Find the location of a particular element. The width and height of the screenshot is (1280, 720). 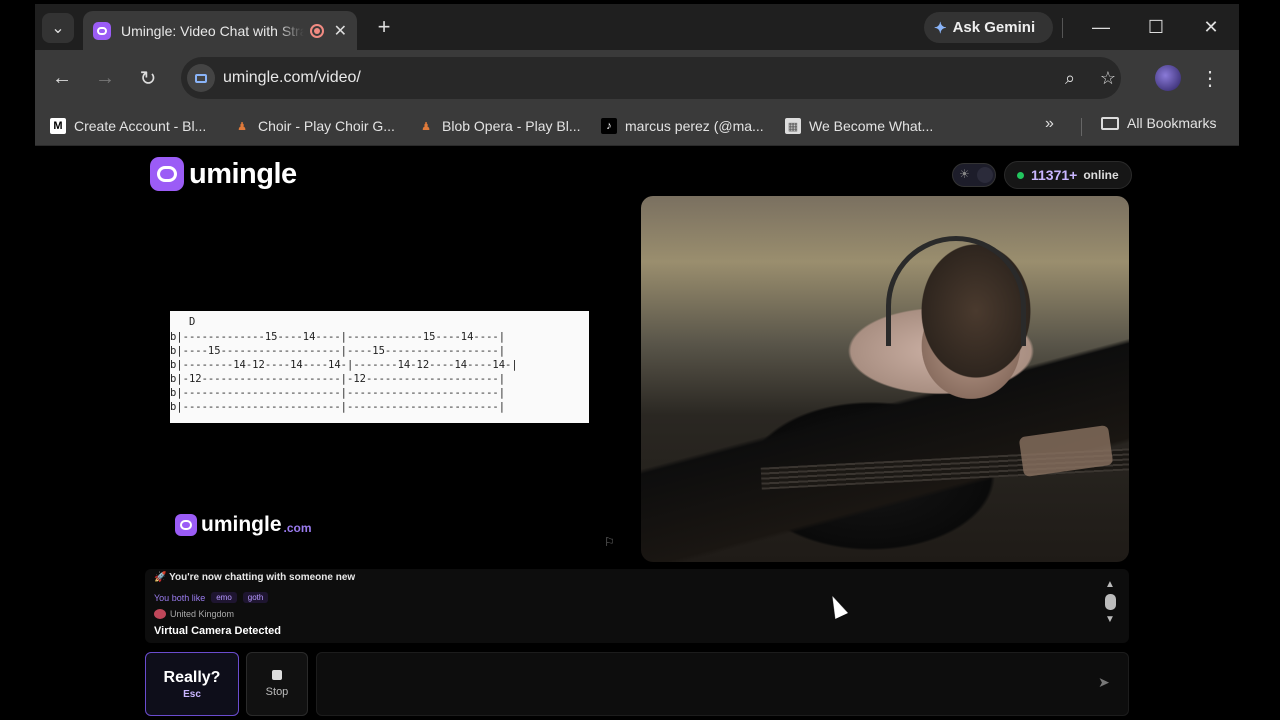

chord-label: D is located at coordinates (192, 322).